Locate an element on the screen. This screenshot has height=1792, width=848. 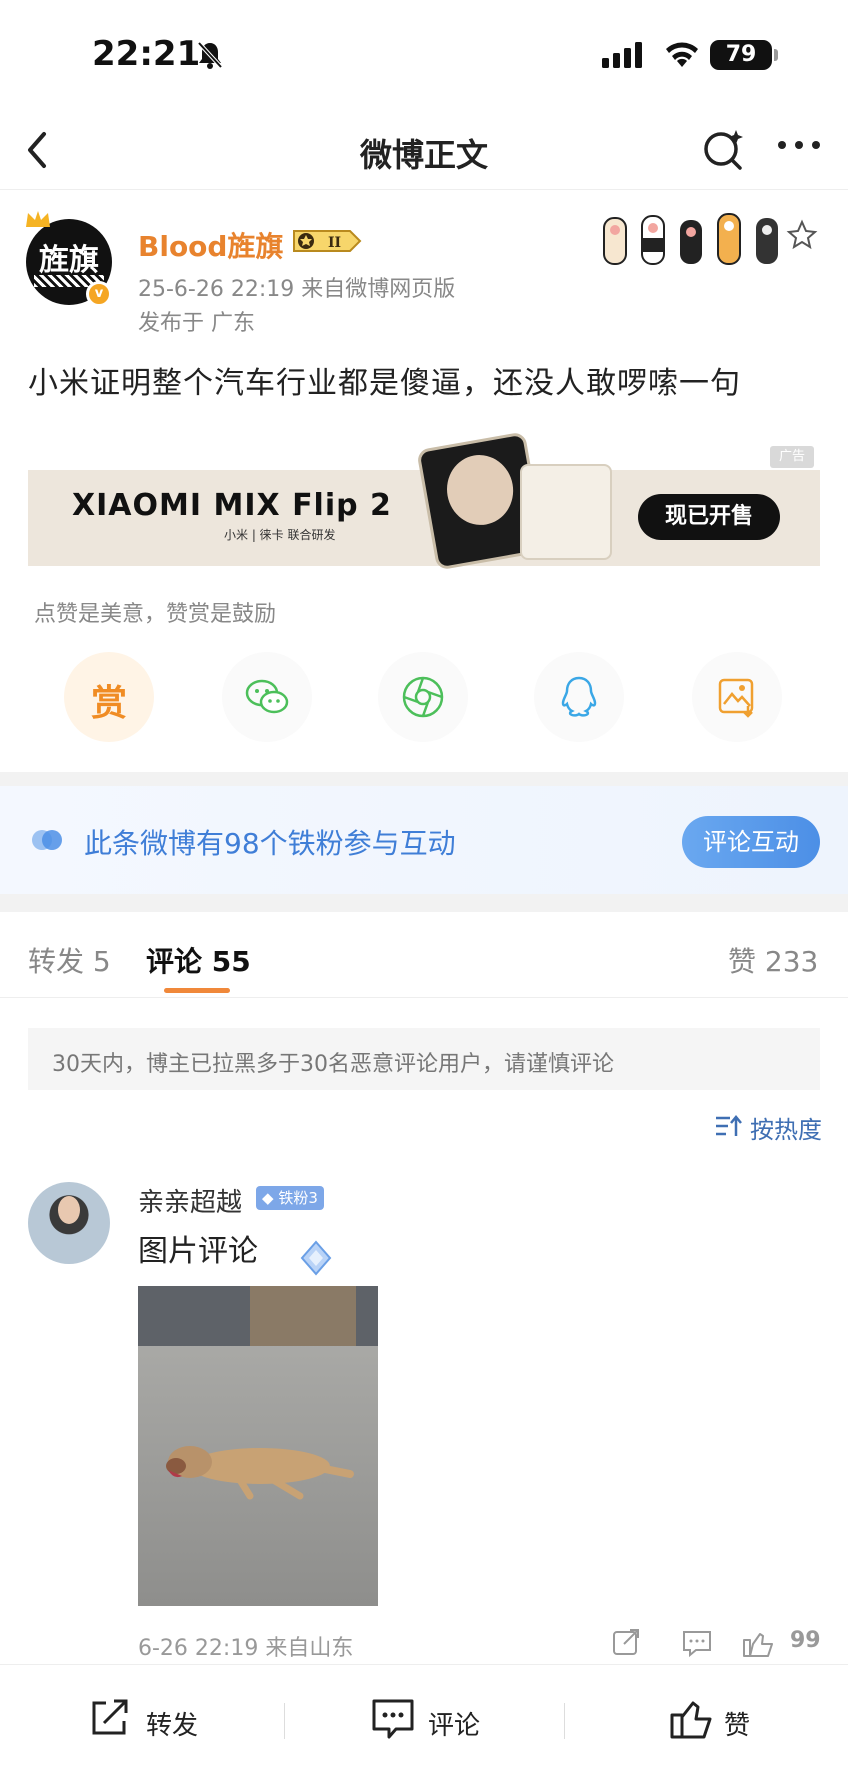
search-icon is located at coordinates (724, 152).